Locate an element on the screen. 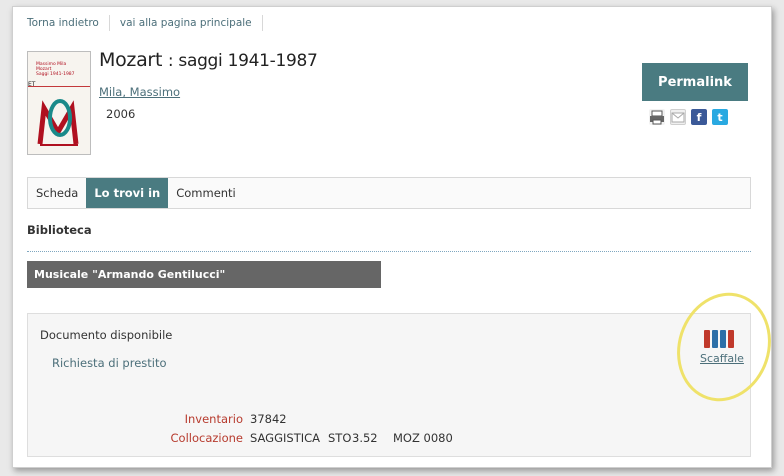  location-number: 3.52 is located at coordinates (365, 438).